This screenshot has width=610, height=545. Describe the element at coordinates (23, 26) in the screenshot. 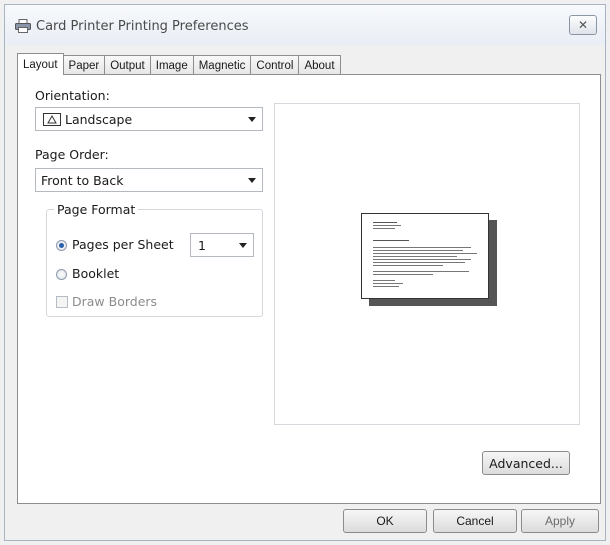

I see `printer-icon` at that location.